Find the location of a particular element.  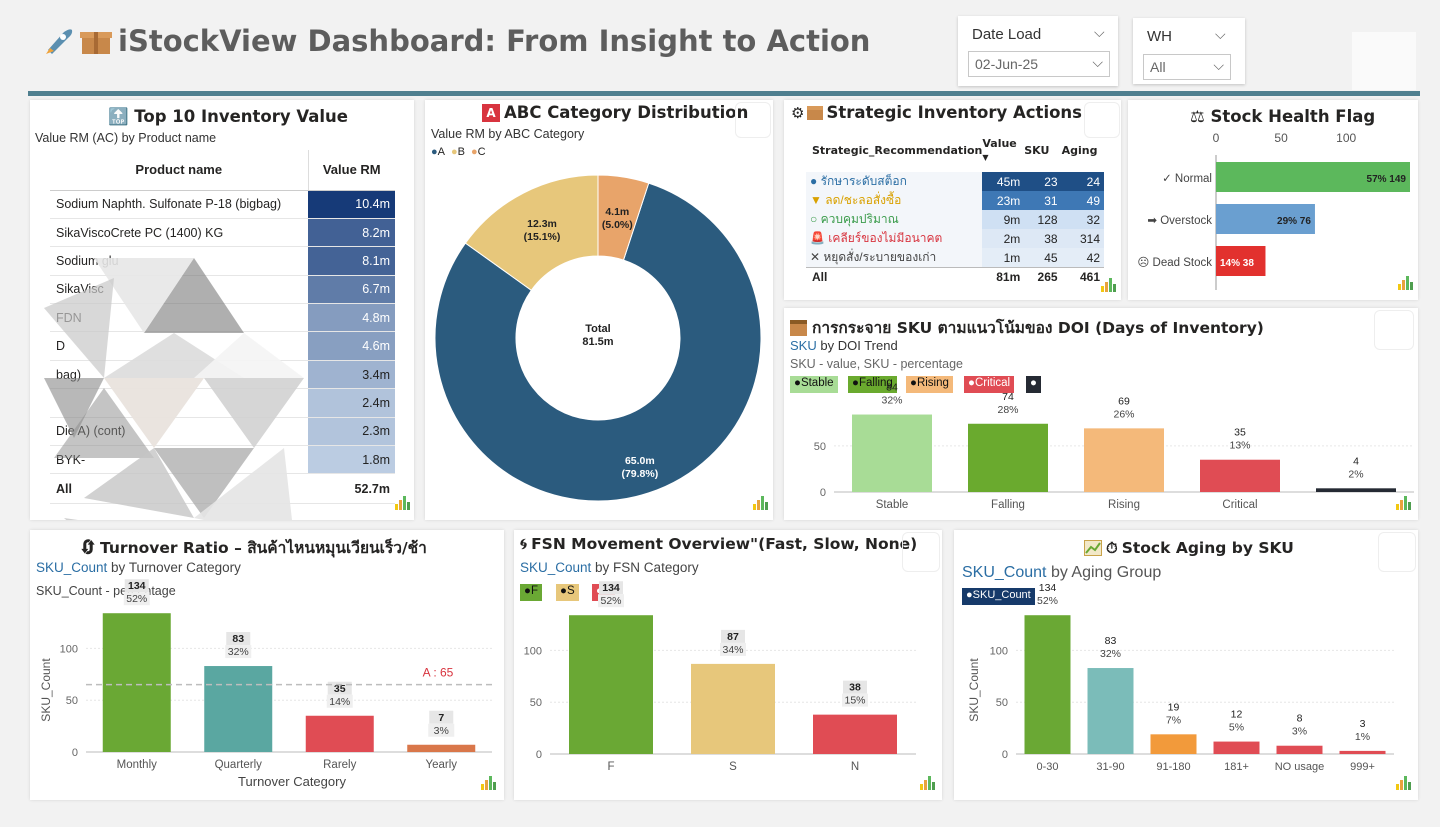

data-label: 7% is located at coordinates (1173, 720).